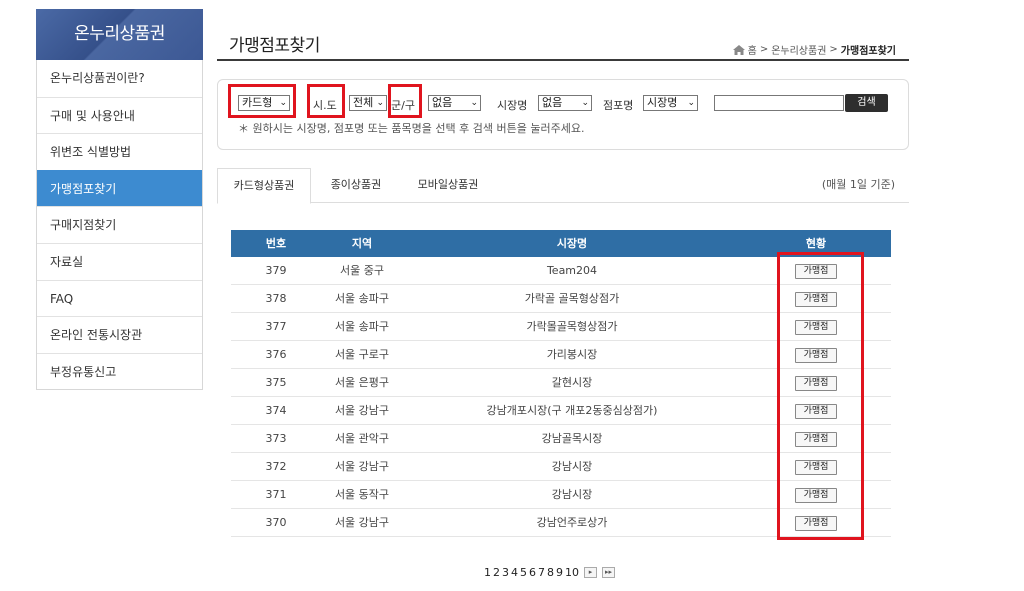 The height and width of the screenshot is (591, 1024). I want to click on cell-no: 373, so click(276, 438).